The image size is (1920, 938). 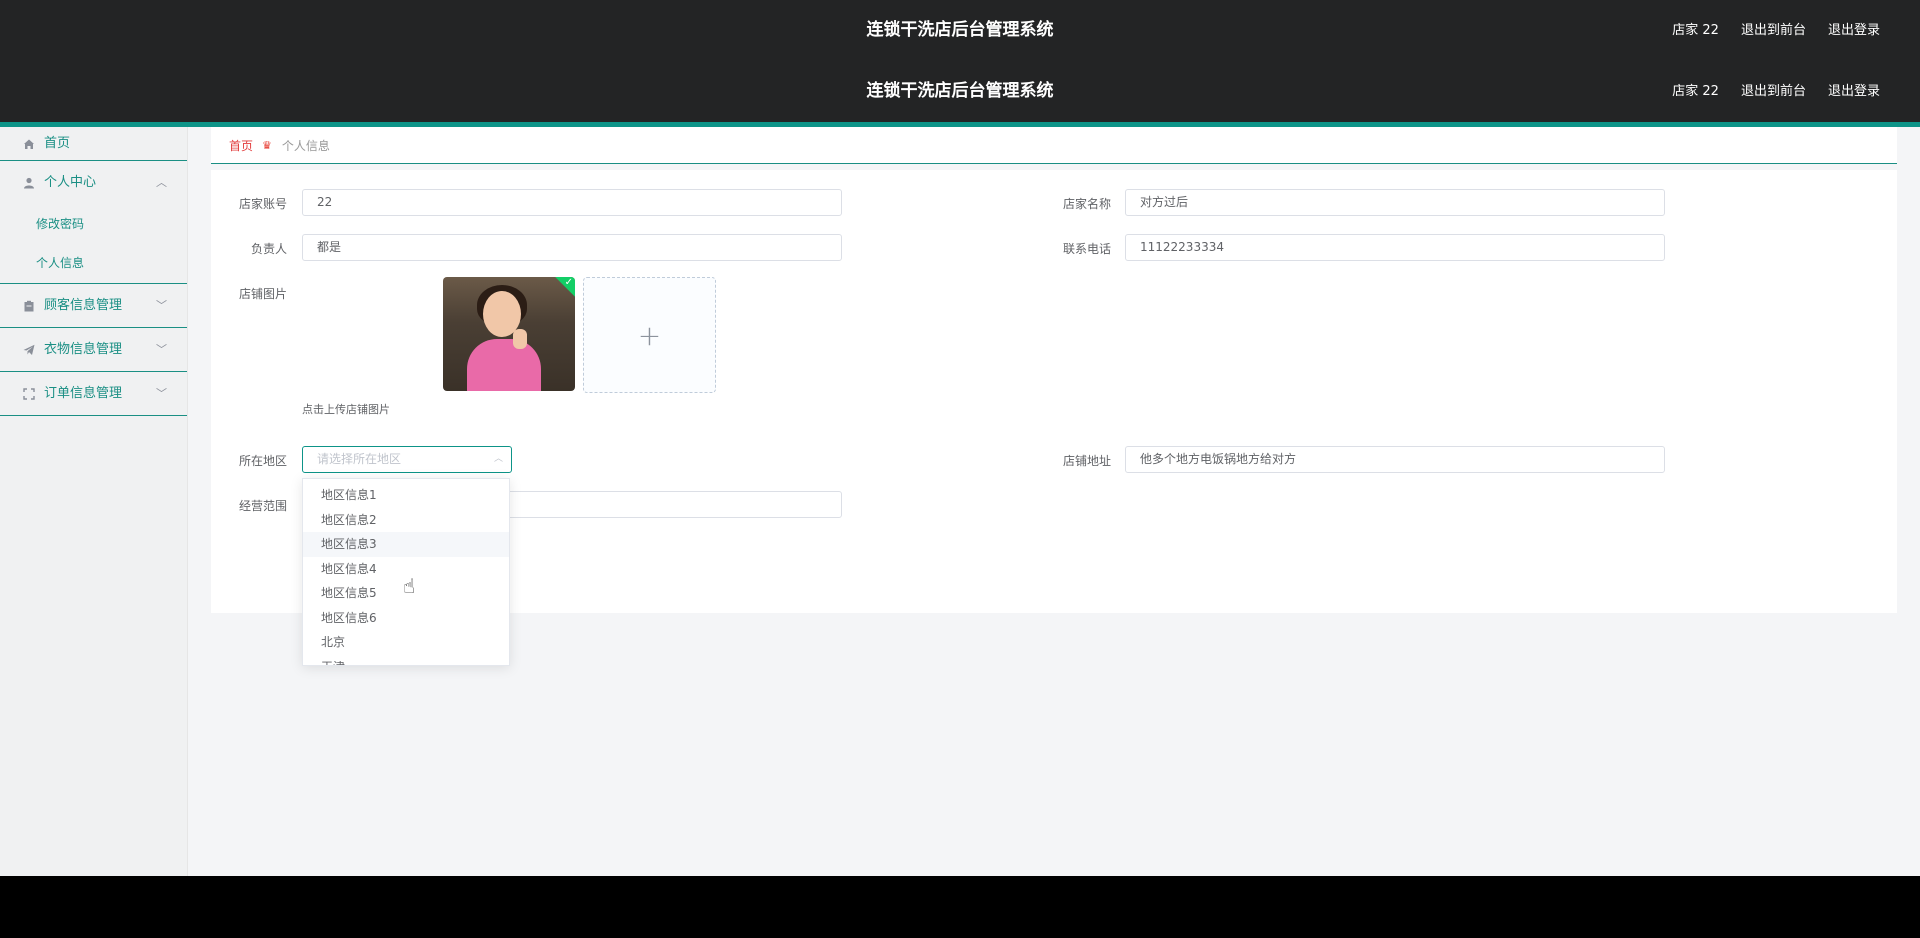 I want to click on account-field: 22, so click(x=572, y=202).